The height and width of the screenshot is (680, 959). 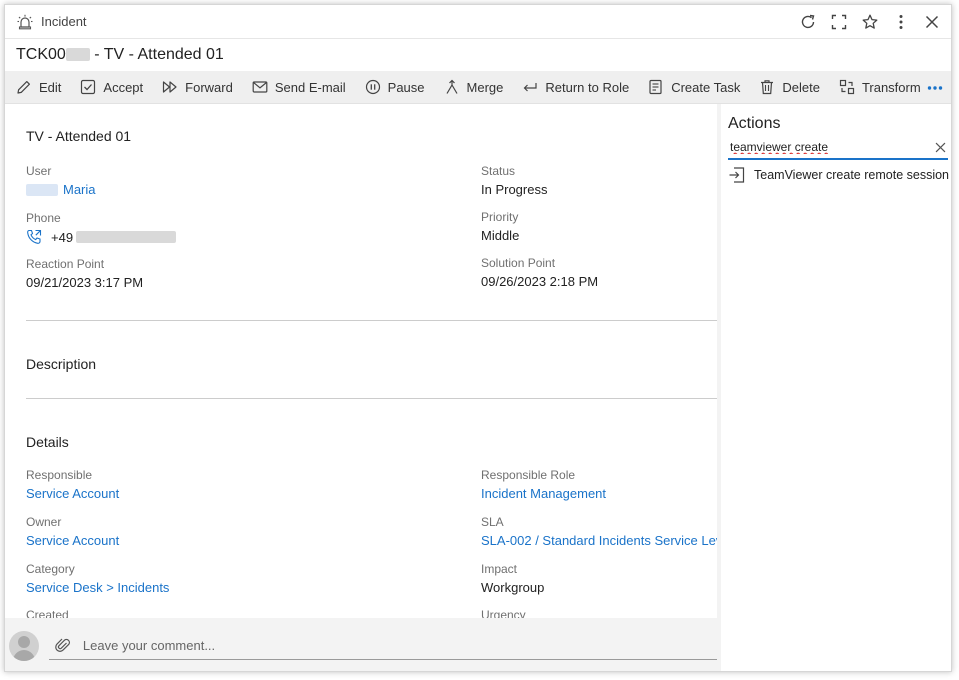 I want to click on paperclip-icon, so click(x=63, y=645).